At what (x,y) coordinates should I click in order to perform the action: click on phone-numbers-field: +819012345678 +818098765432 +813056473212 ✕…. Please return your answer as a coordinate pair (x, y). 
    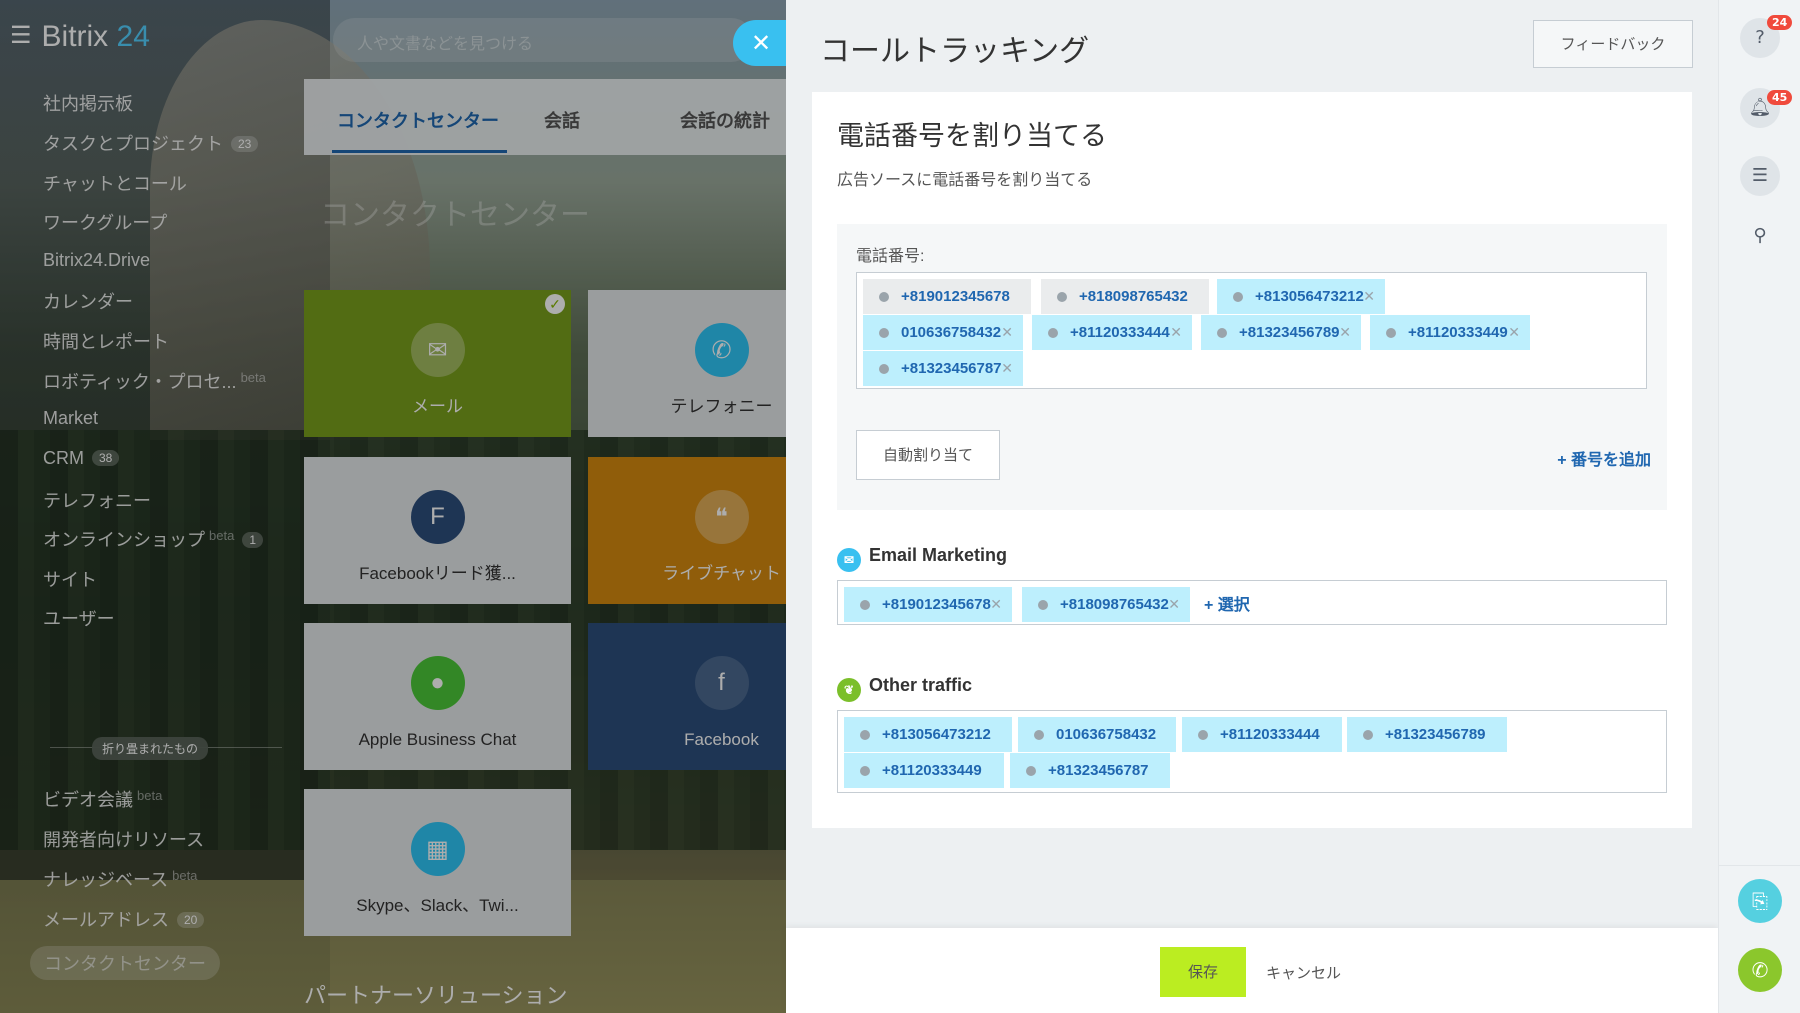
    Looking at the image, I should click on (1251, 330).